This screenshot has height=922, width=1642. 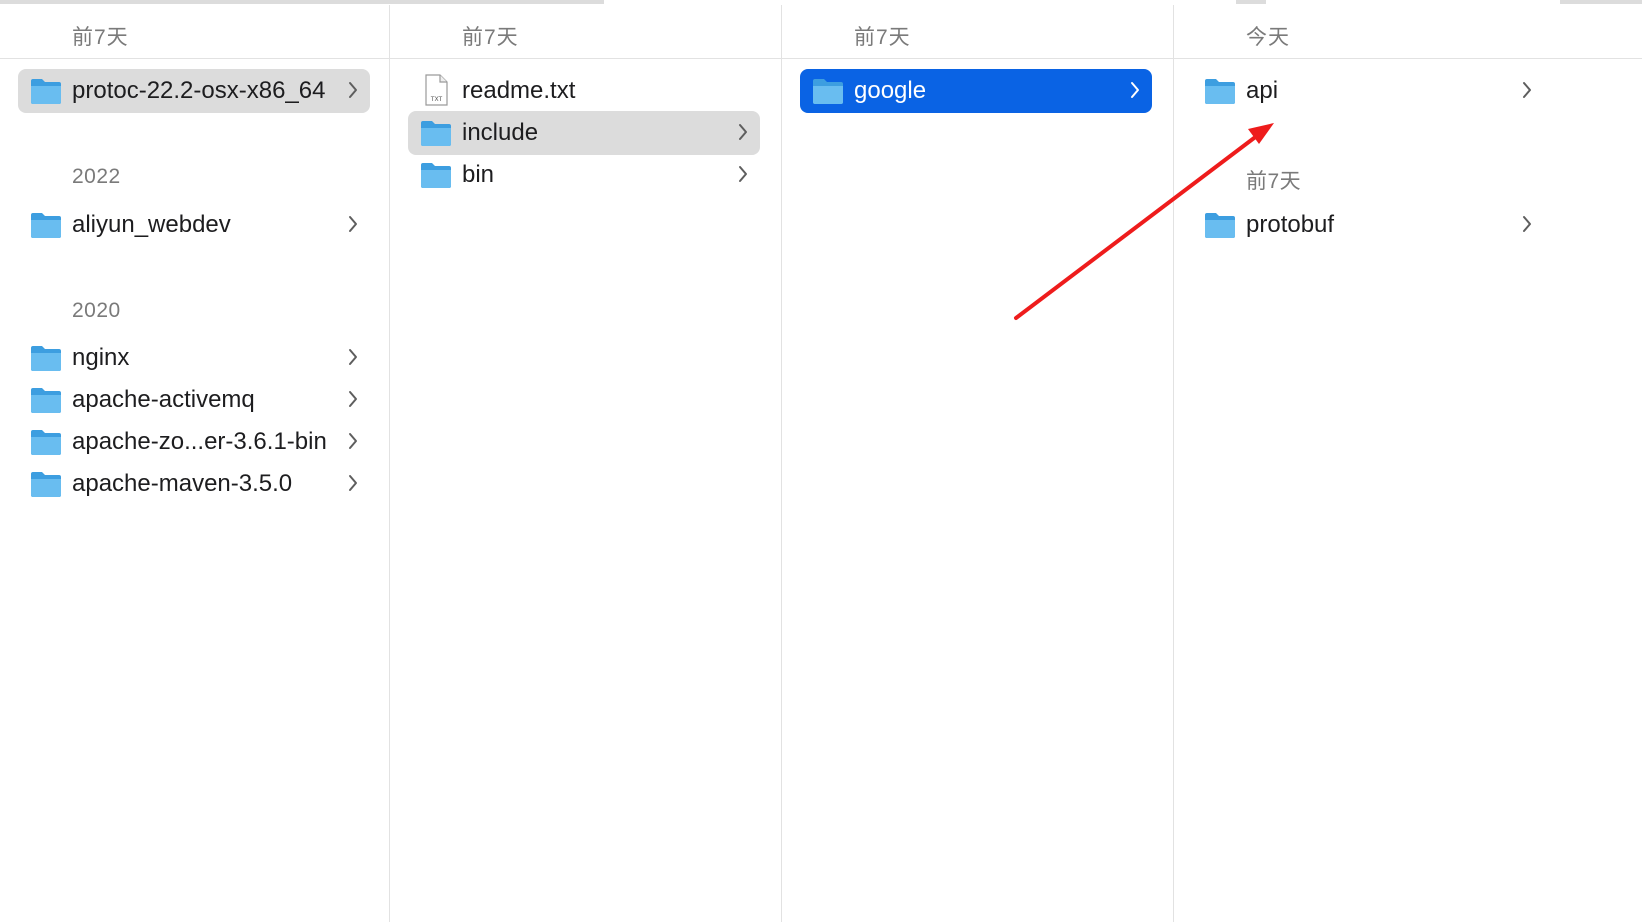 I want to click on folder-name: apache-activemq, so click(x=163, y=399).